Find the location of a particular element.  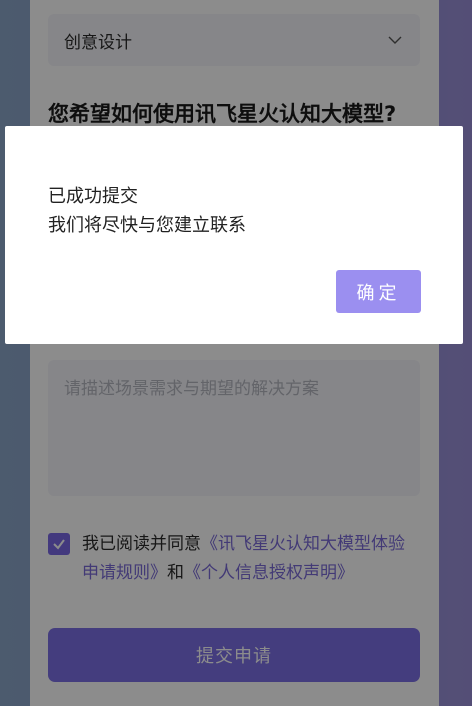

confirm-button: 确定 is located at coordinates (378, 291).